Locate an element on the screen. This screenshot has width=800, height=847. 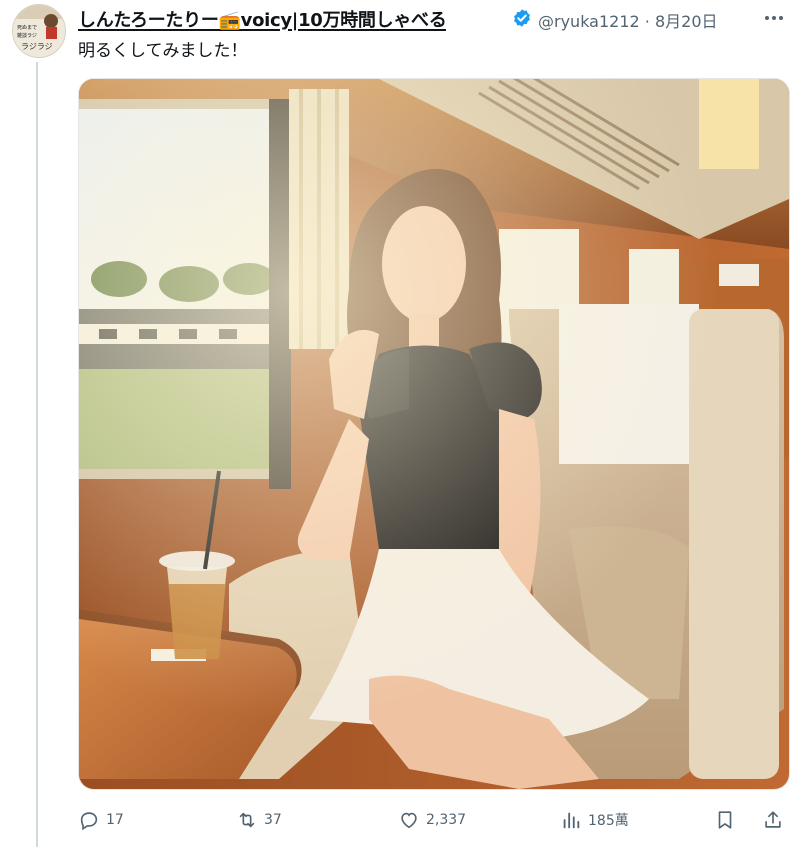
retweet-count: 37 is located at coordinates (273, 820).